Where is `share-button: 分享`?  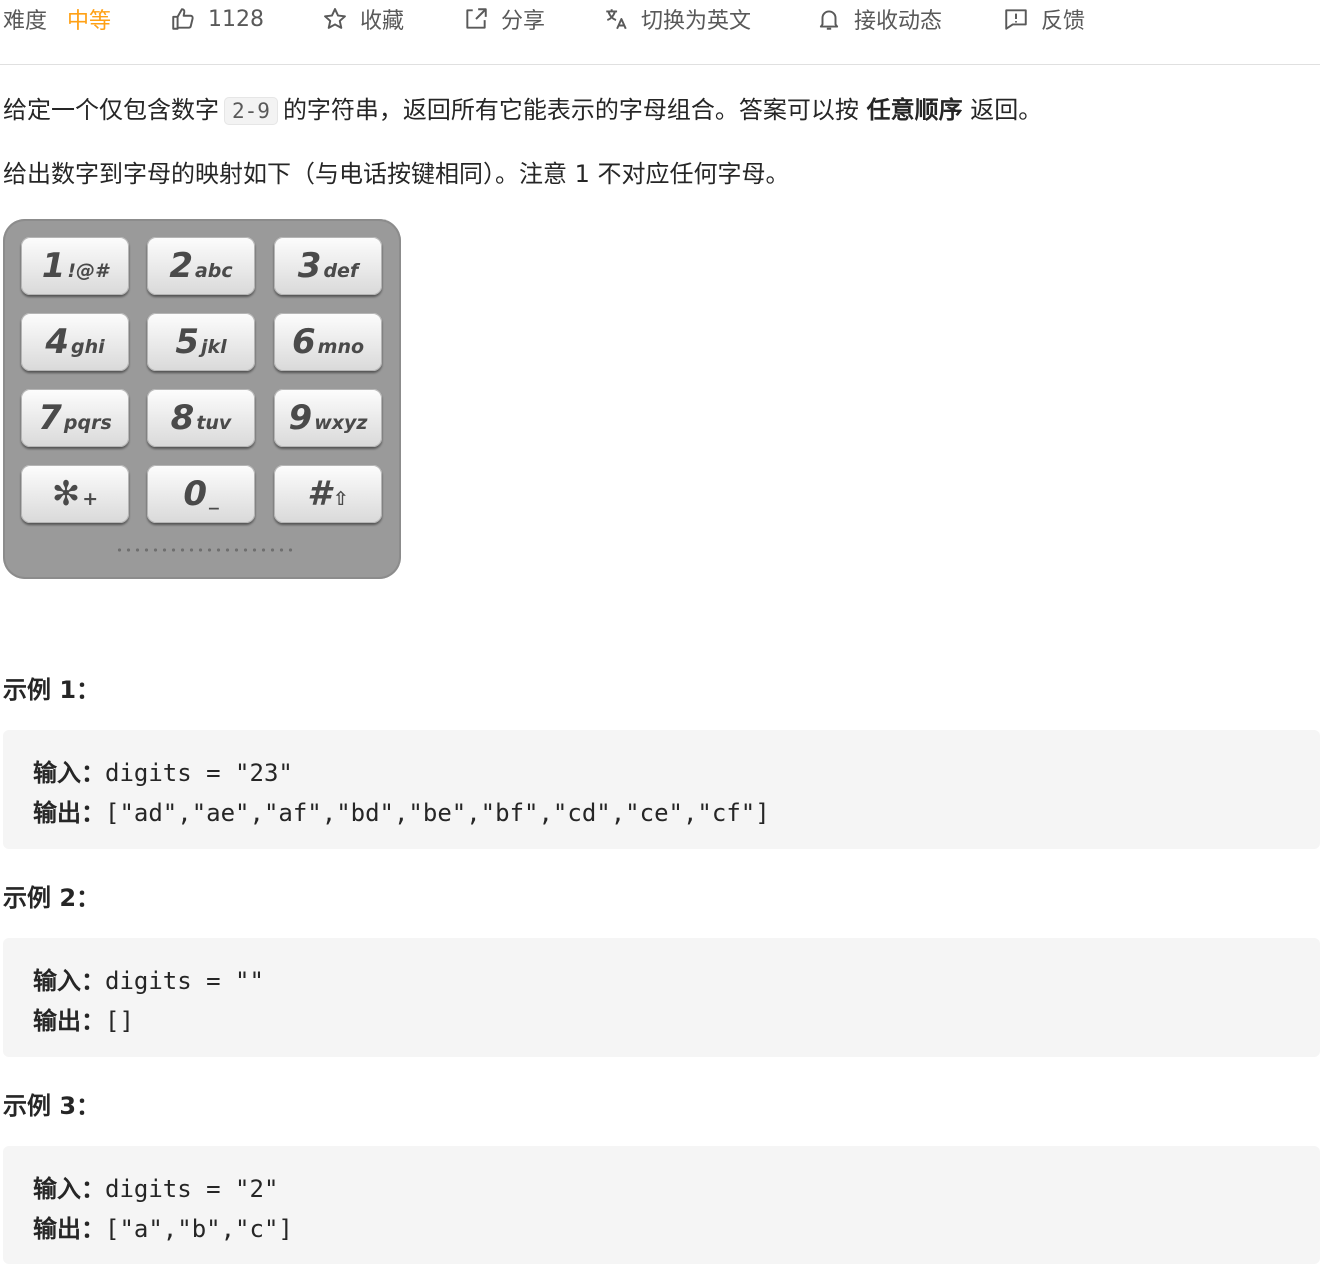 share-button: 分享 is located at coordinates (504, 19).